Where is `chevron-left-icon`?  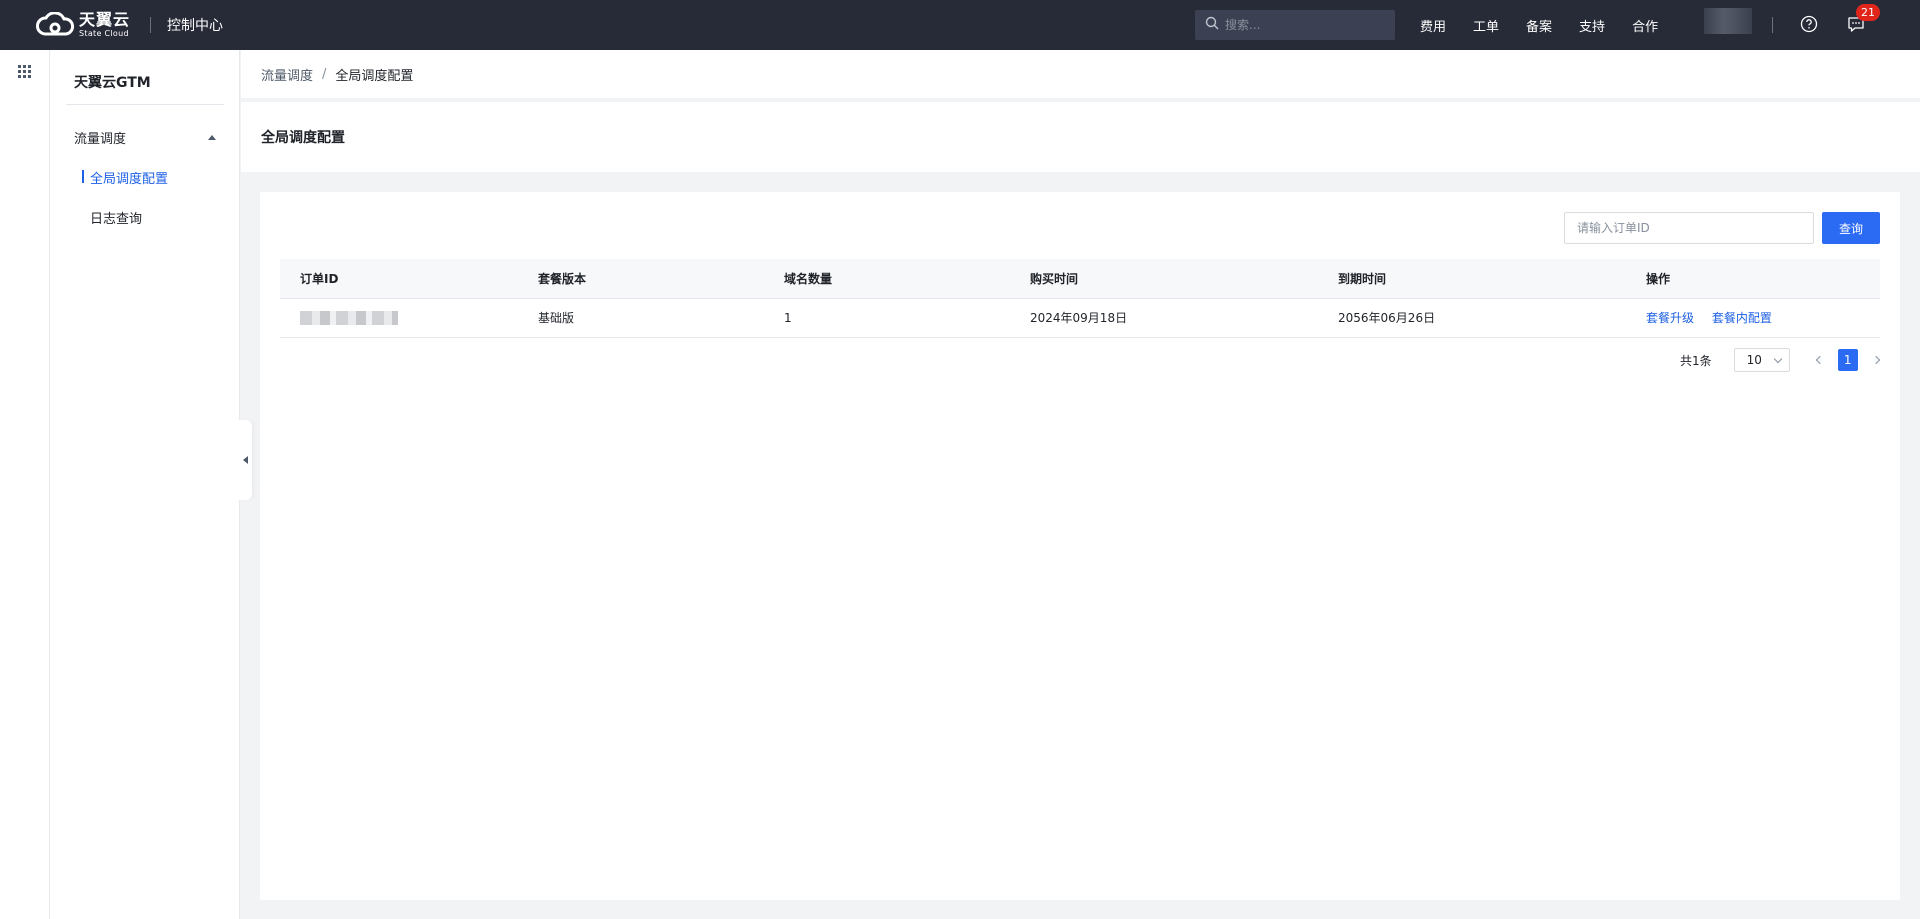
chevron-left-icon is located at coordinates (1819, 360).